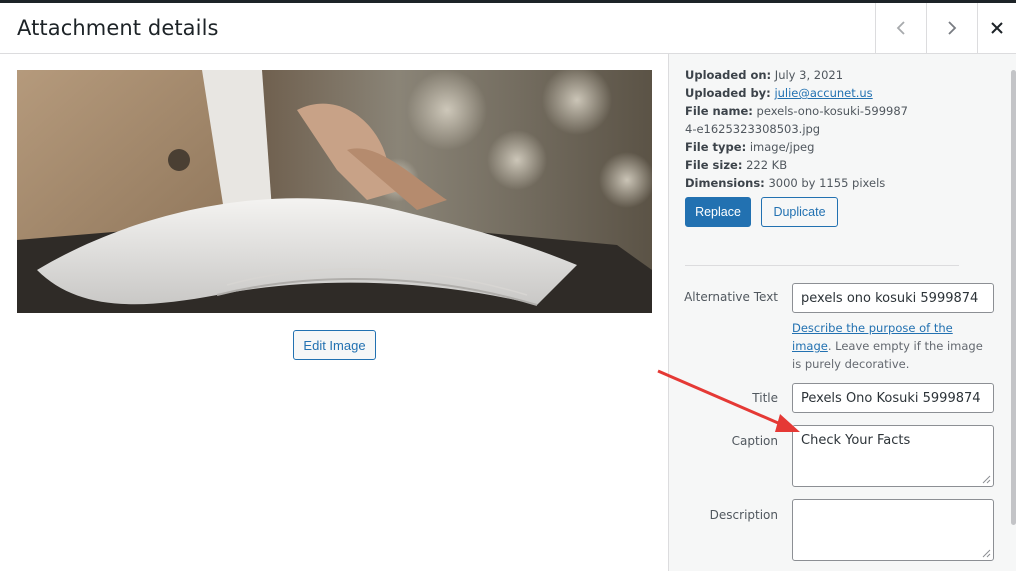  What do you see at coordinates (893, 530) in the screenshot?
I see `description-textarea` at bounding box center [893, 530].